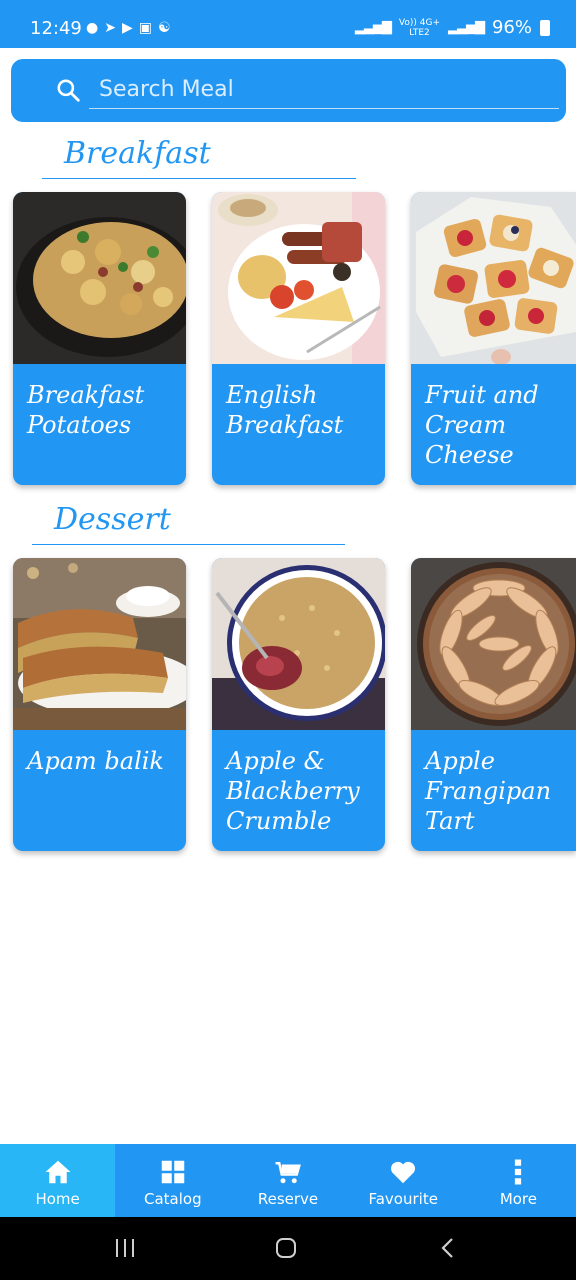  What do you see at coordinates (518, 1172) in the screenshot?
I see `more-vertical-icon` at bounding box center [518, 1172].